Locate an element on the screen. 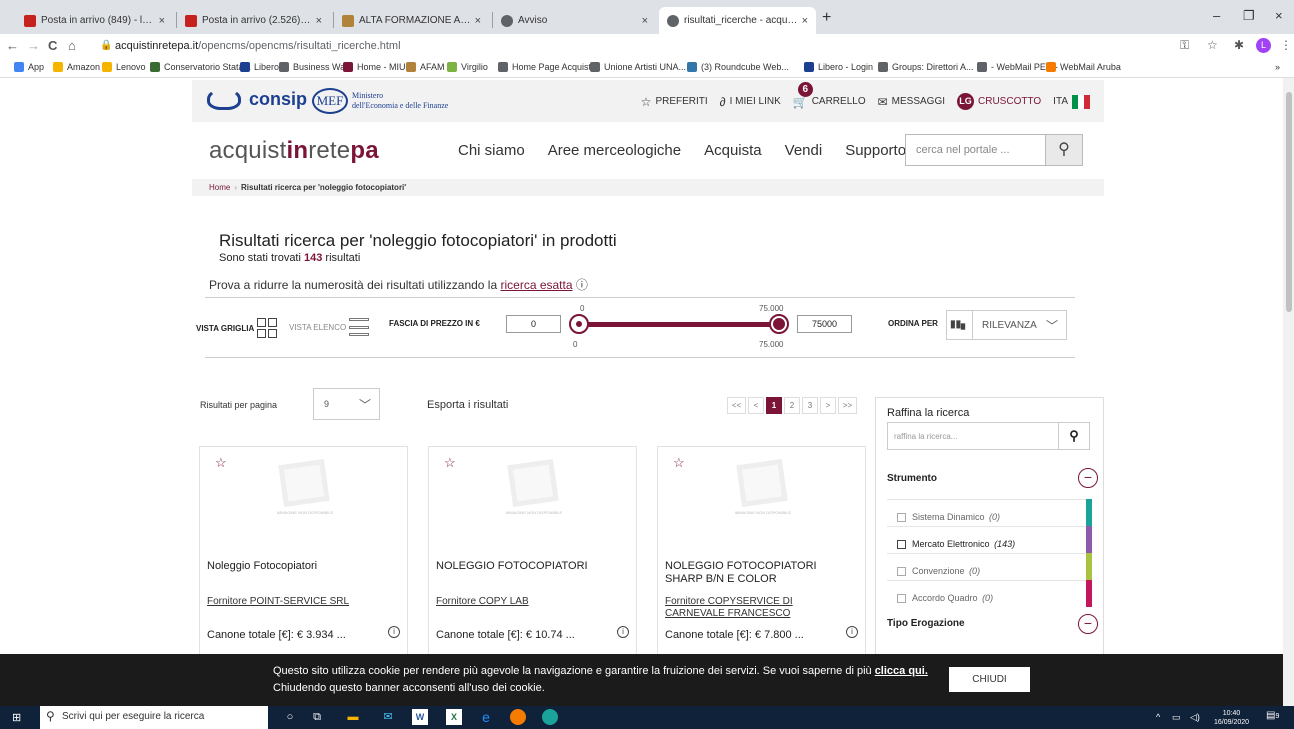  cruscotto-link: LG CRUSCOTTO is located at coordinates (999, 101).